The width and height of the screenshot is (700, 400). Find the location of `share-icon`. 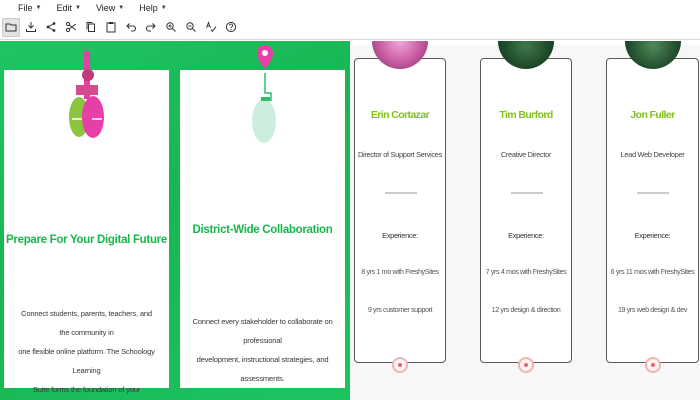

share-icon is located at coordinates (51, 27).